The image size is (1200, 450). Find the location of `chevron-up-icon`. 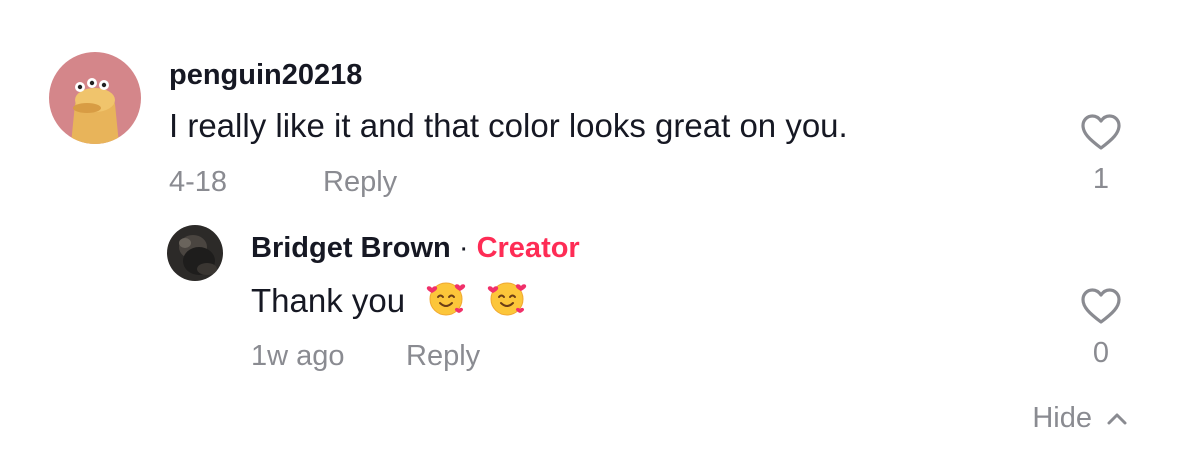

chevron-up-icon is located at coordinates (1117, 418).